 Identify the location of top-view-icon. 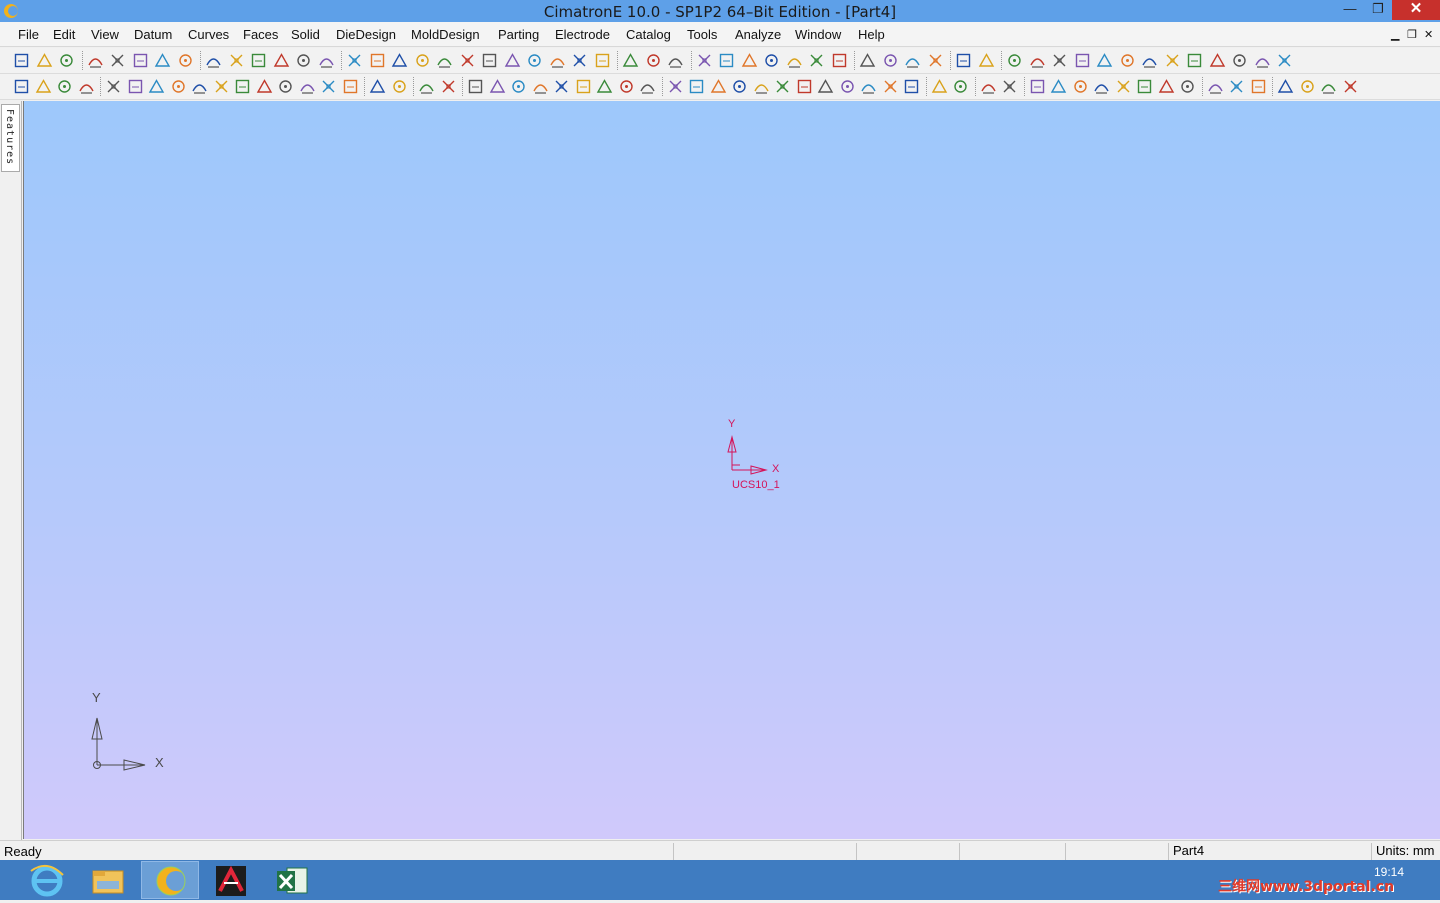
(422, 60).